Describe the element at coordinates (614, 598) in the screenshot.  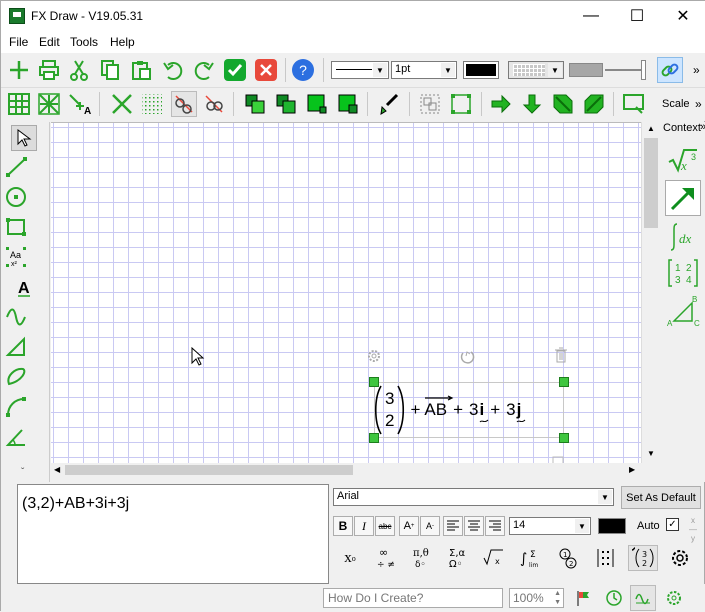
I see `history-button` at that location.